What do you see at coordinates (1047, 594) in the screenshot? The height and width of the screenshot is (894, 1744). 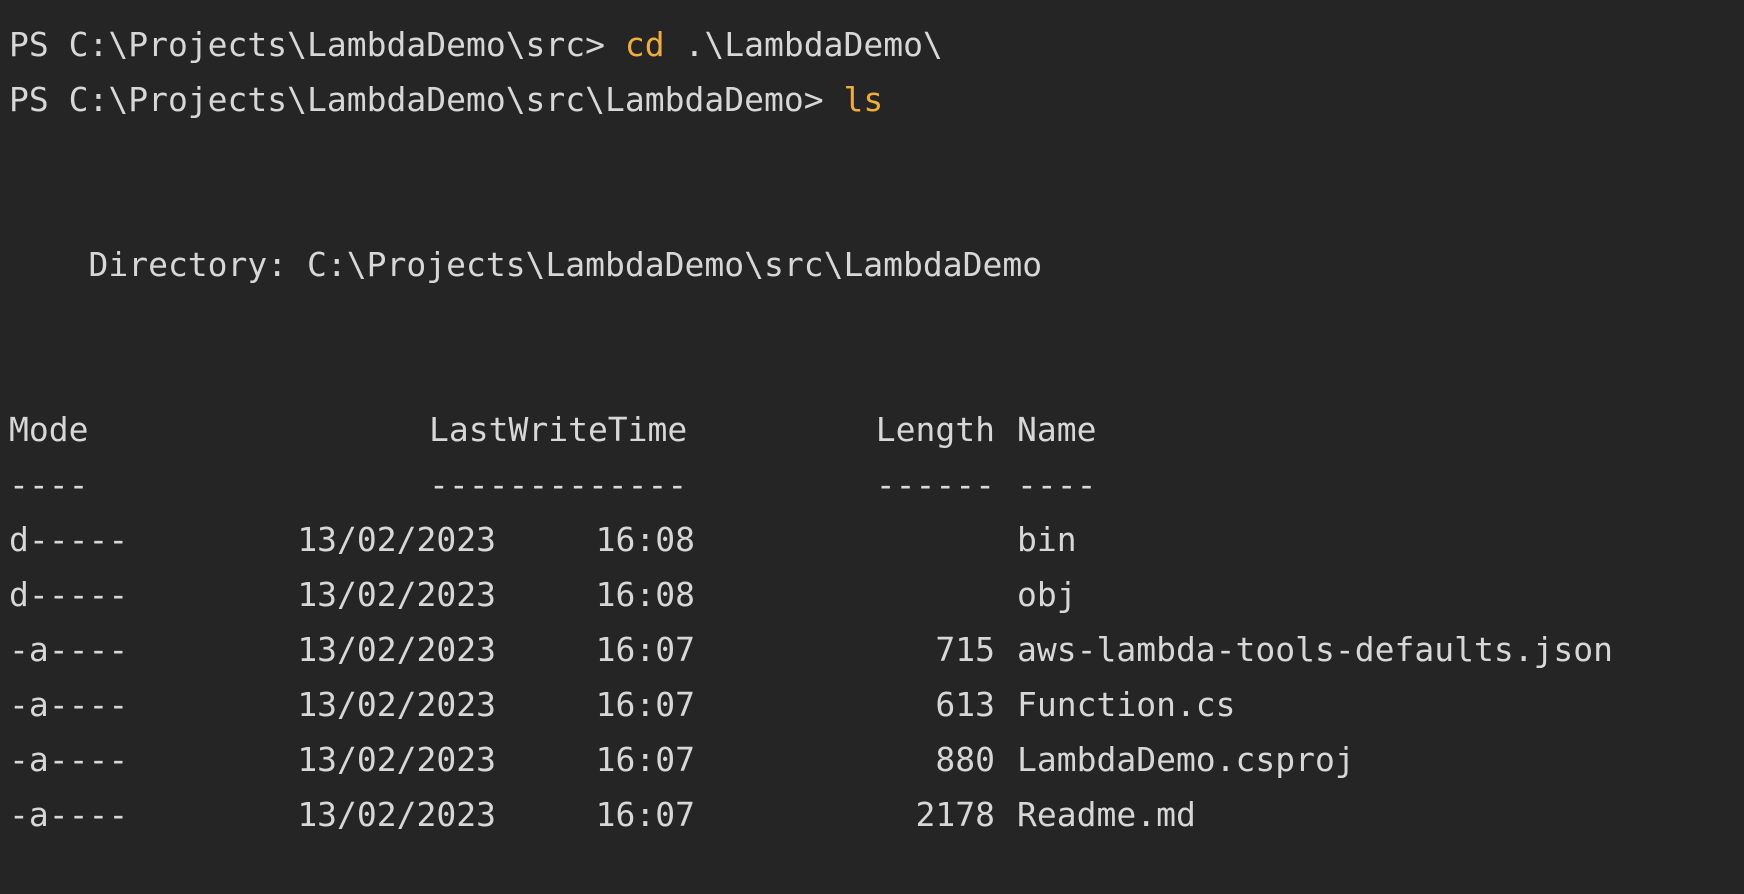 I see `row-name: obj` at bounding box center [1047, 594].